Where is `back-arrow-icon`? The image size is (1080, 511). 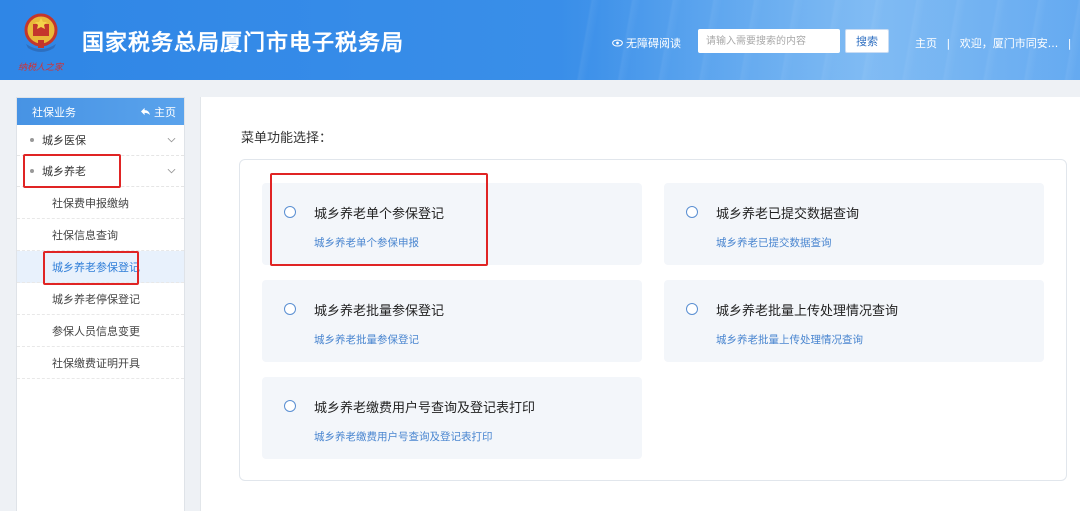 back-arrow-icon is located at coordinates (145, 111).